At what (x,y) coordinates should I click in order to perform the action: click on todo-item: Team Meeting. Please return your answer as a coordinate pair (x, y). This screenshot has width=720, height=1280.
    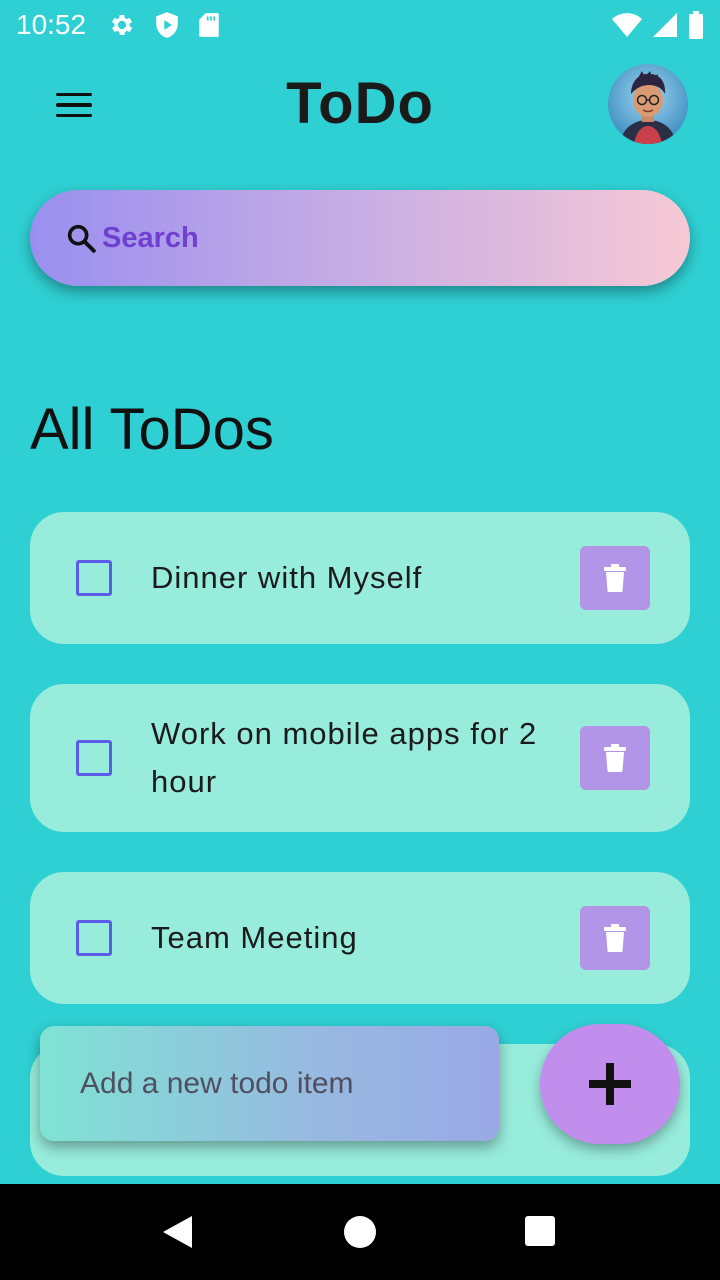
    Looking at the image, I should click on (360, 938).